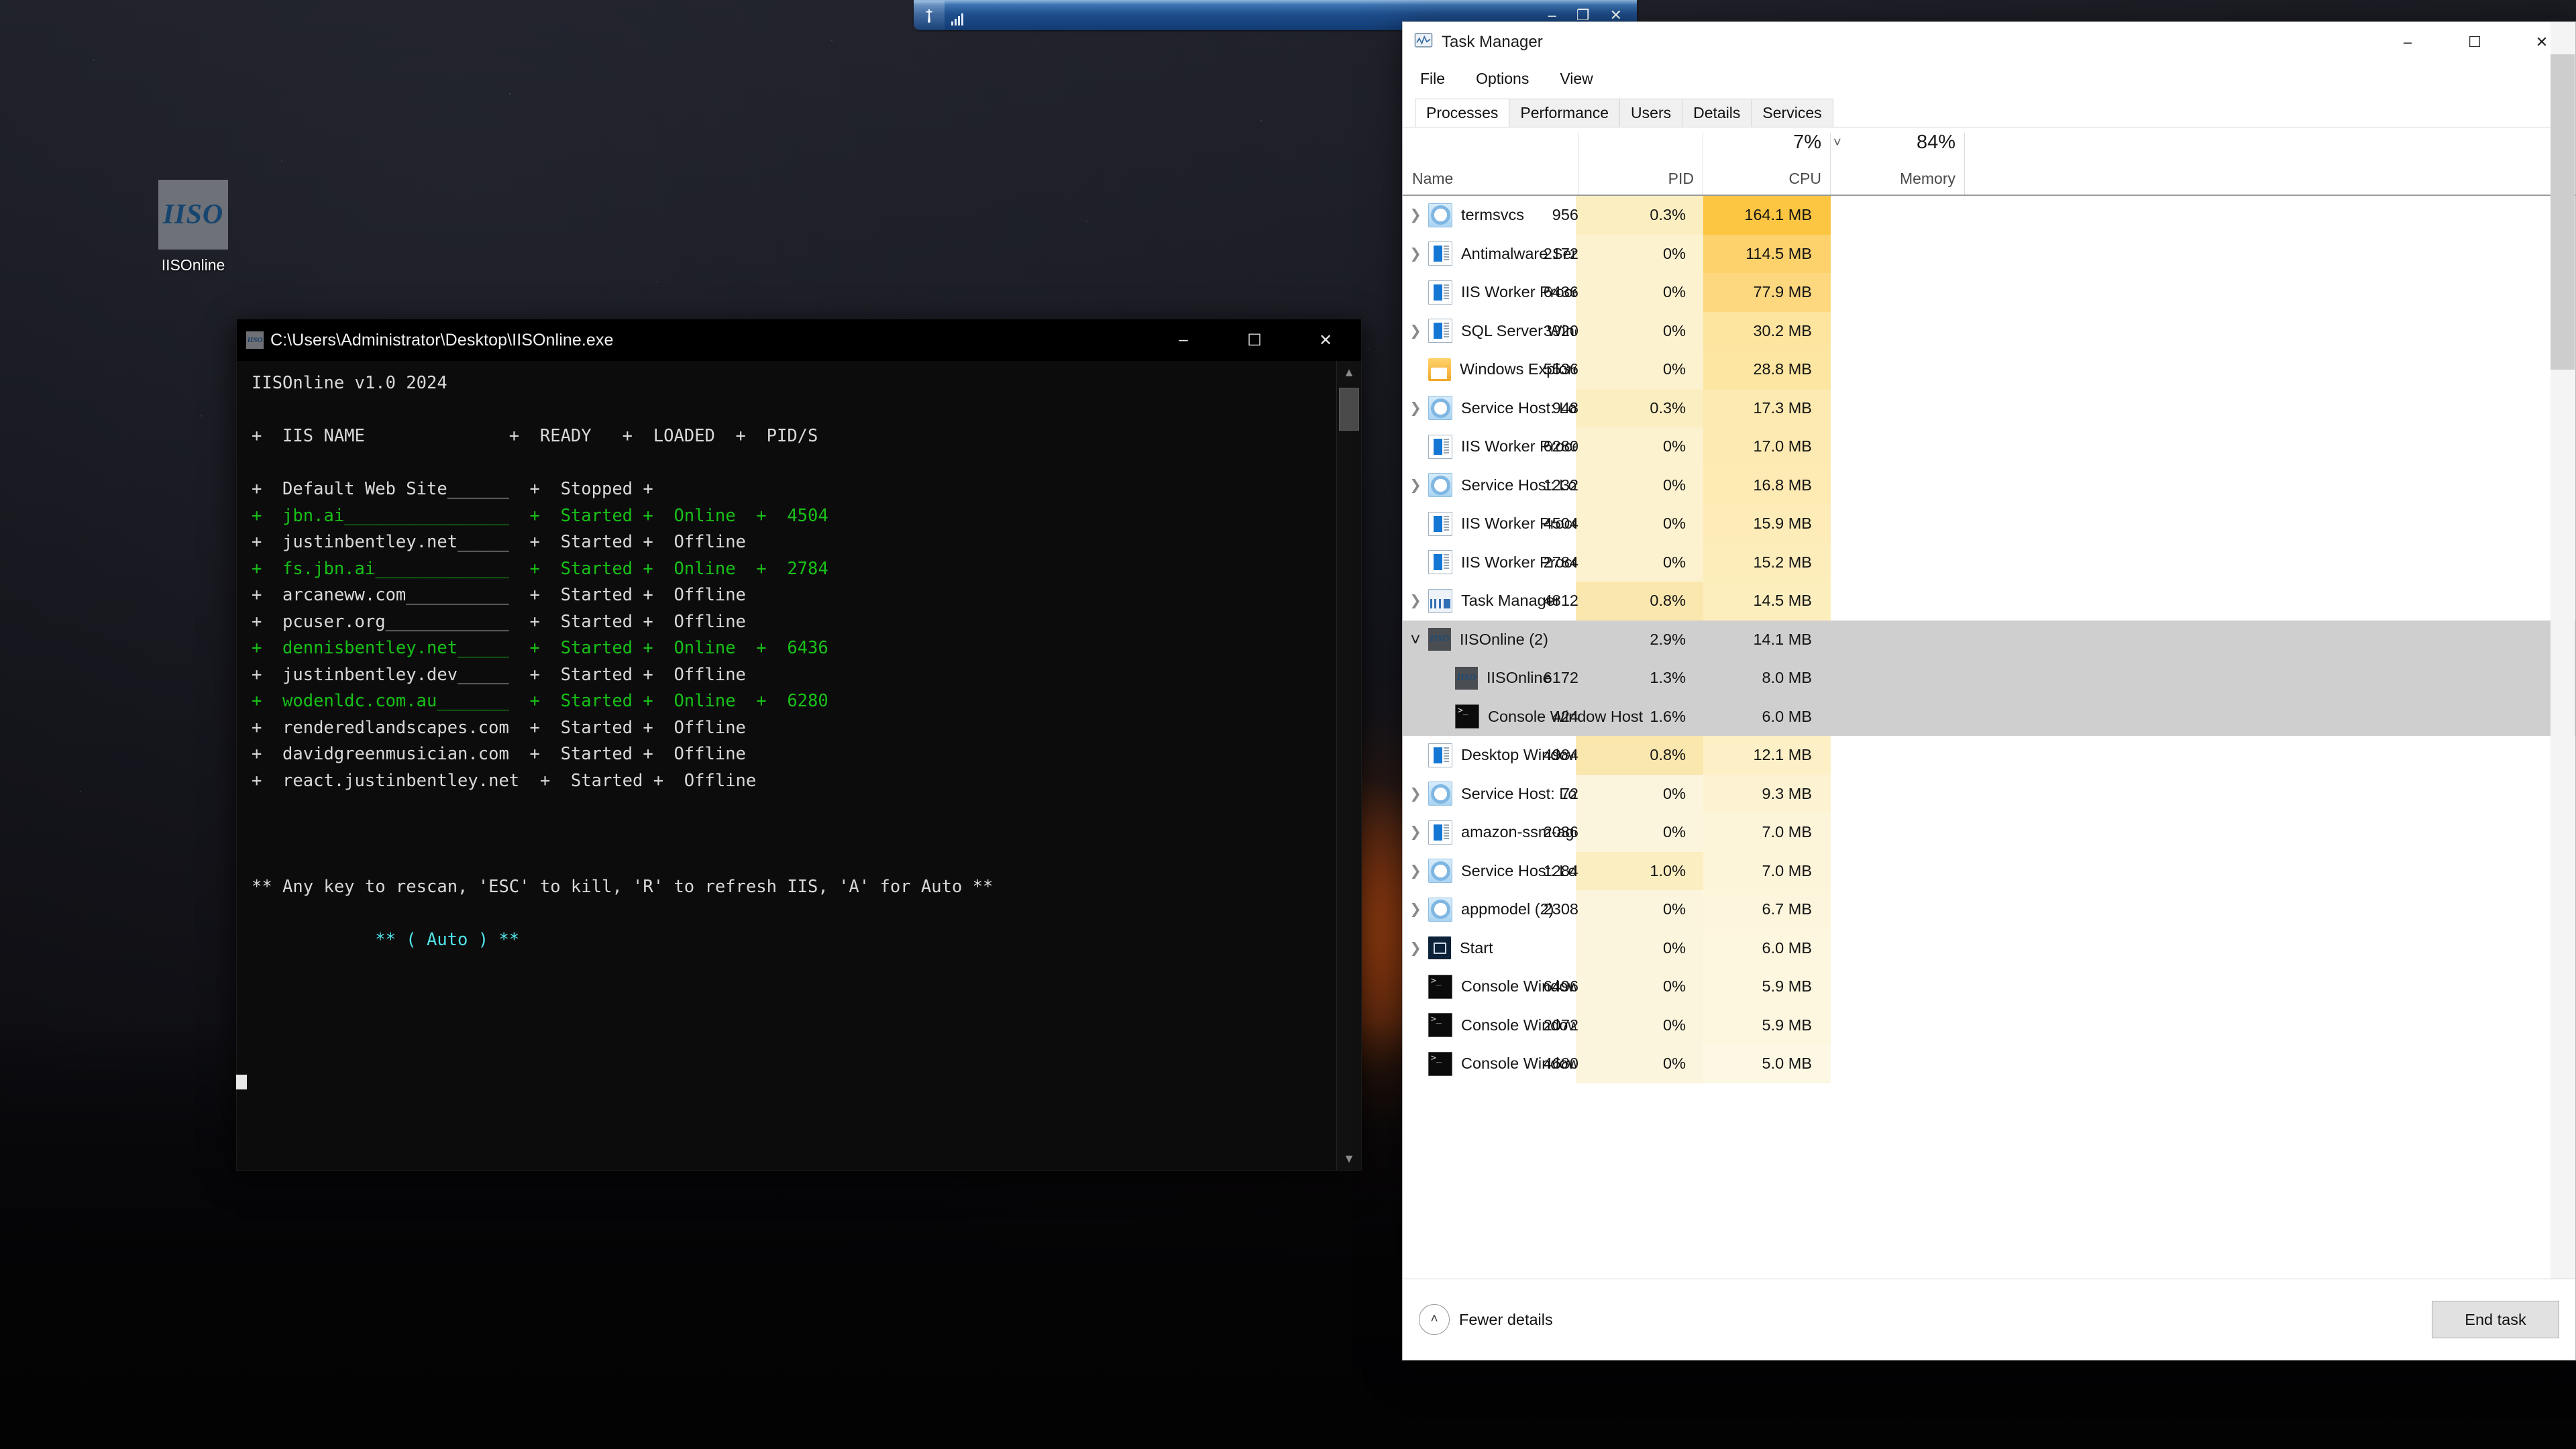 The image size is (2576, 1449). I want to click on process-row: Windows Explorer 5536 0% 28.8 MB, so click(1989, 369).